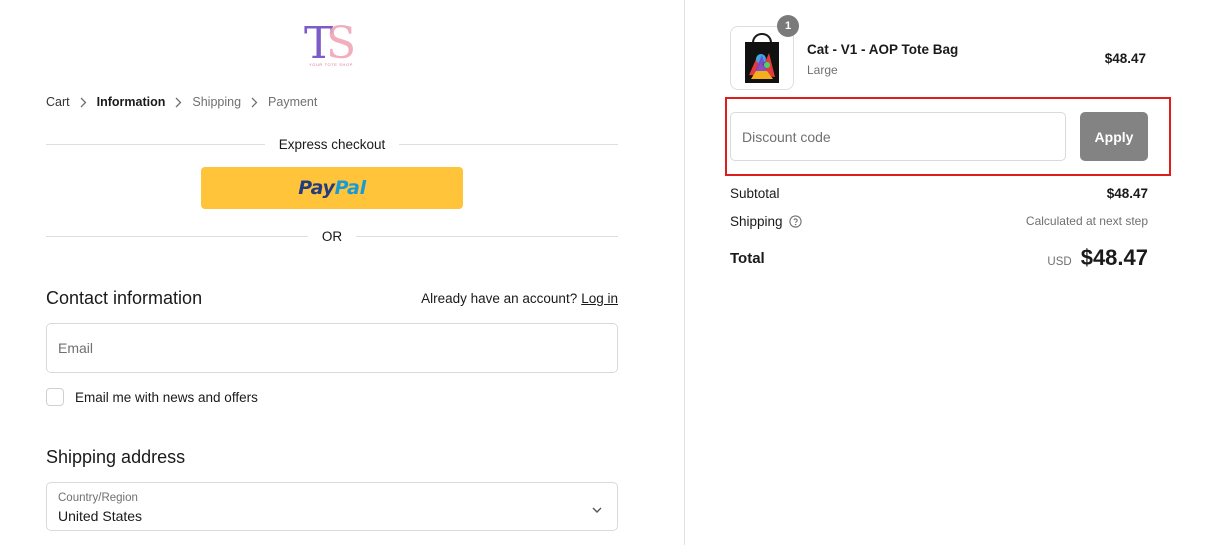 The image size is (1226, 545). I want to click on discount-field, so click(898, 136).